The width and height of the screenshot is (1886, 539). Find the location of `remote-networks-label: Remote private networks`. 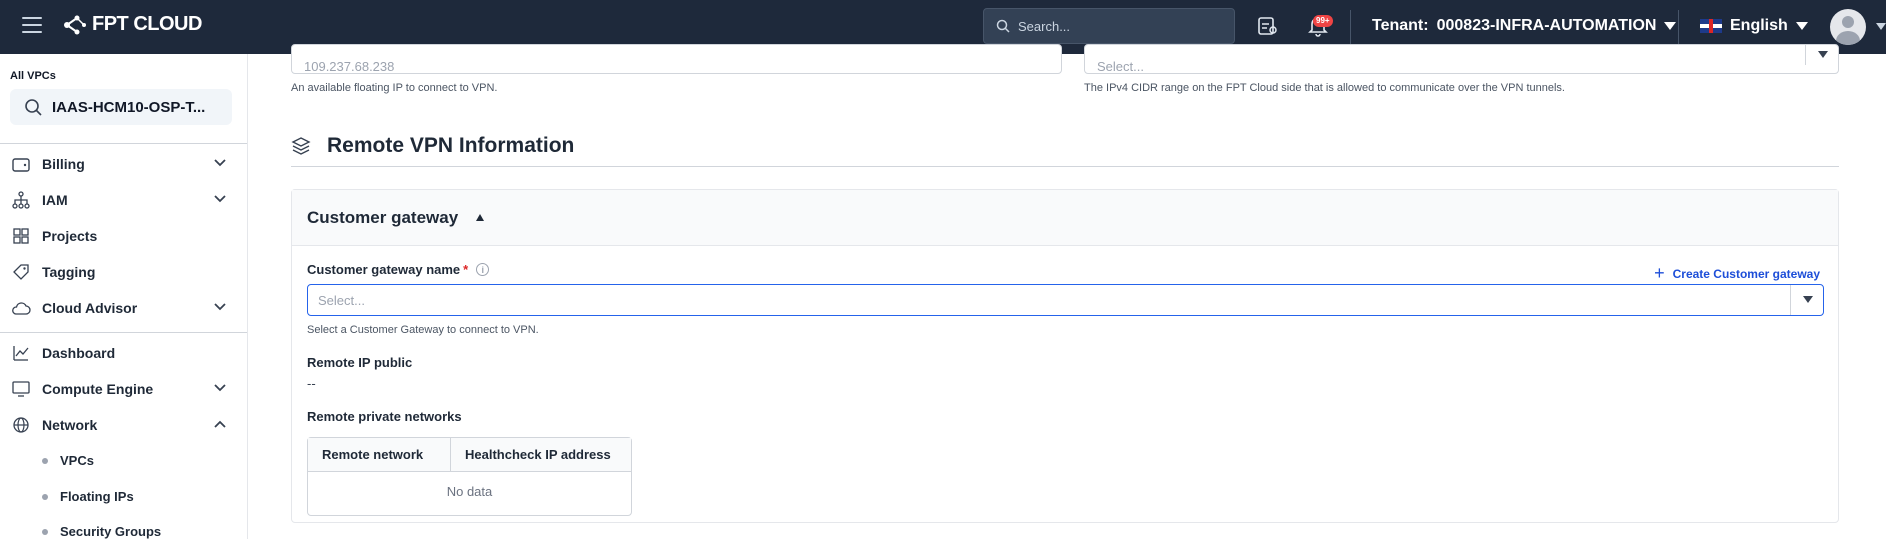

remote-networks-label: Remote private networks is located at coordinates (384, 416).